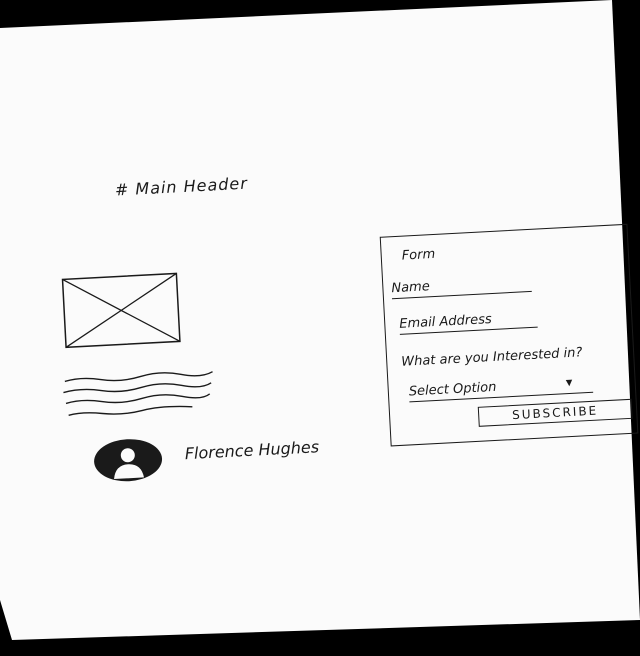  I want to click on author-name: Florence Hughes, so click(252, 450).